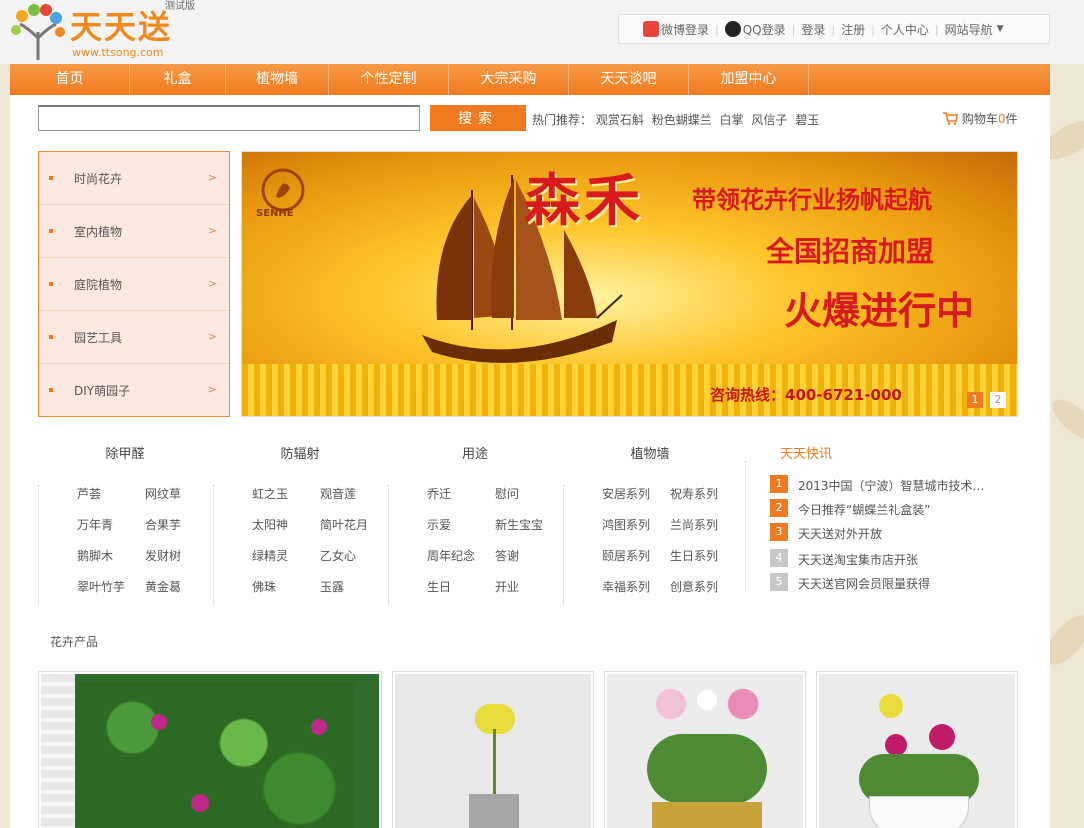 This screenshot has width=1084, height=828. What do you see at coordinates (980, 118) in the screenshot?
I see `cart-link: 购物车0件` at bounding box center [980, 118].